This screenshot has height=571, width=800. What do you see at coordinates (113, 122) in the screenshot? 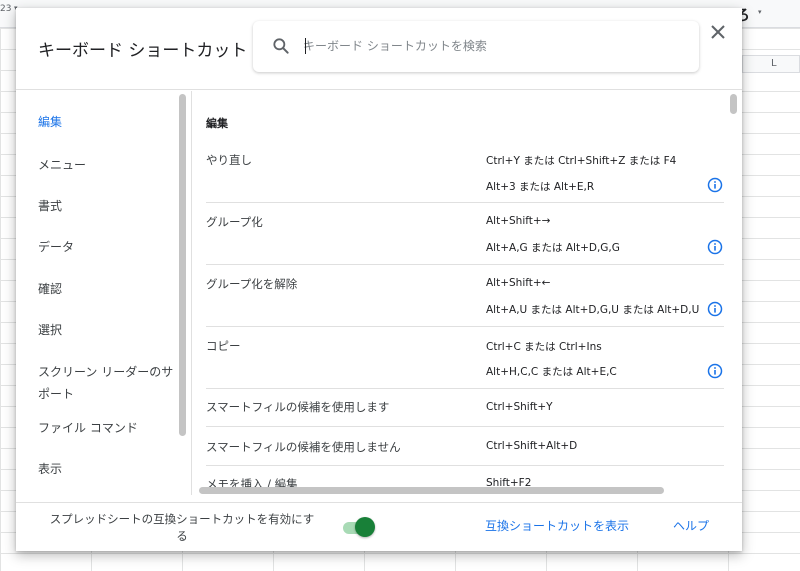
I see `nav-item-edit: 編集` at bounding box center [113, 122].